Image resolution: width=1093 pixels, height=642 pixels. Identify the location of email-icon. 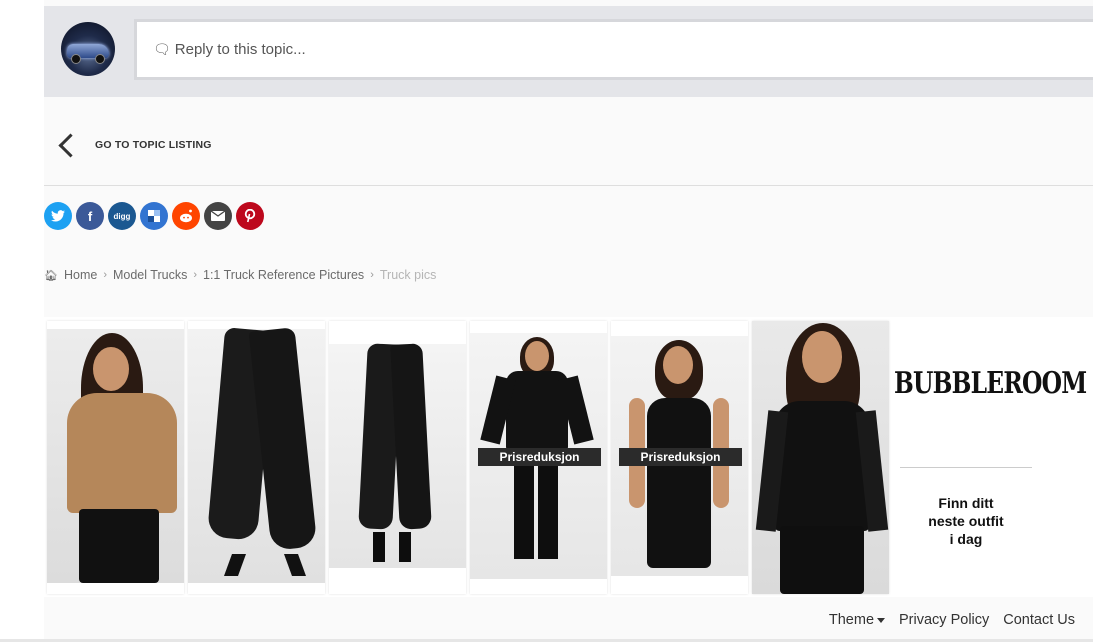
(218, 216).